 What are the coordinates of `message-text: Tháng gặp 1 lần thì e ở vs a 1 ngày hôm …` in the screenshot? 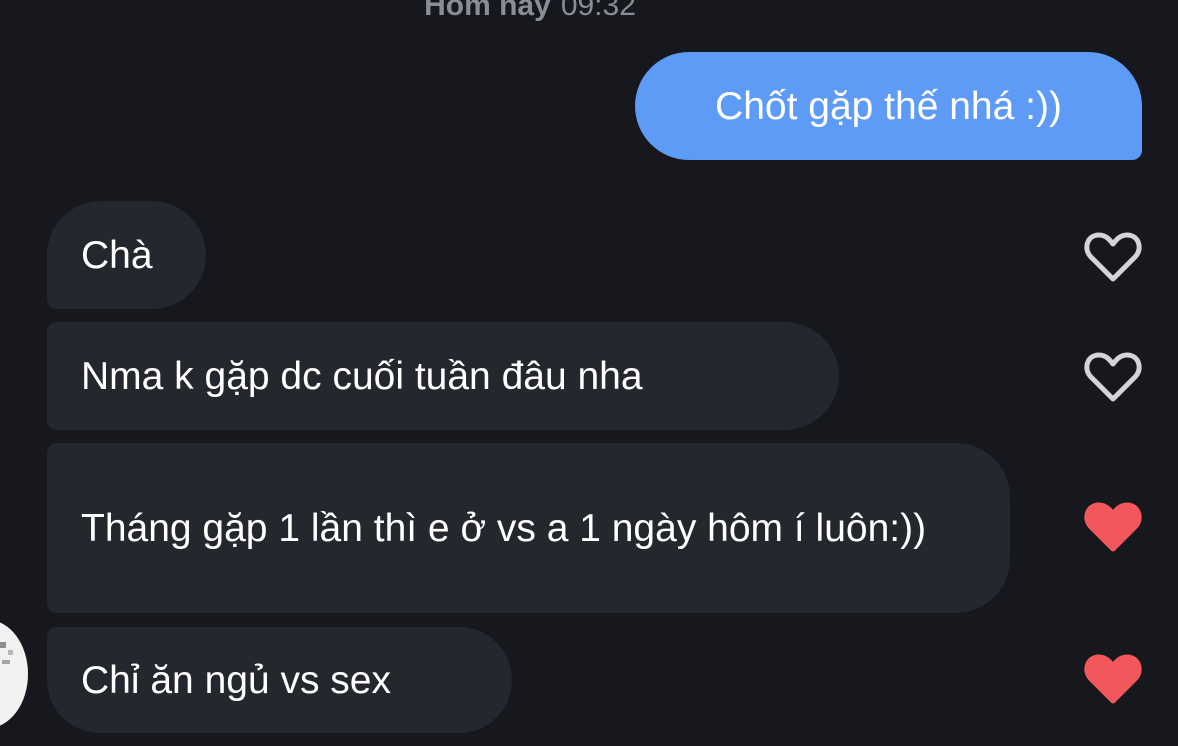 It's located at (504, 528).